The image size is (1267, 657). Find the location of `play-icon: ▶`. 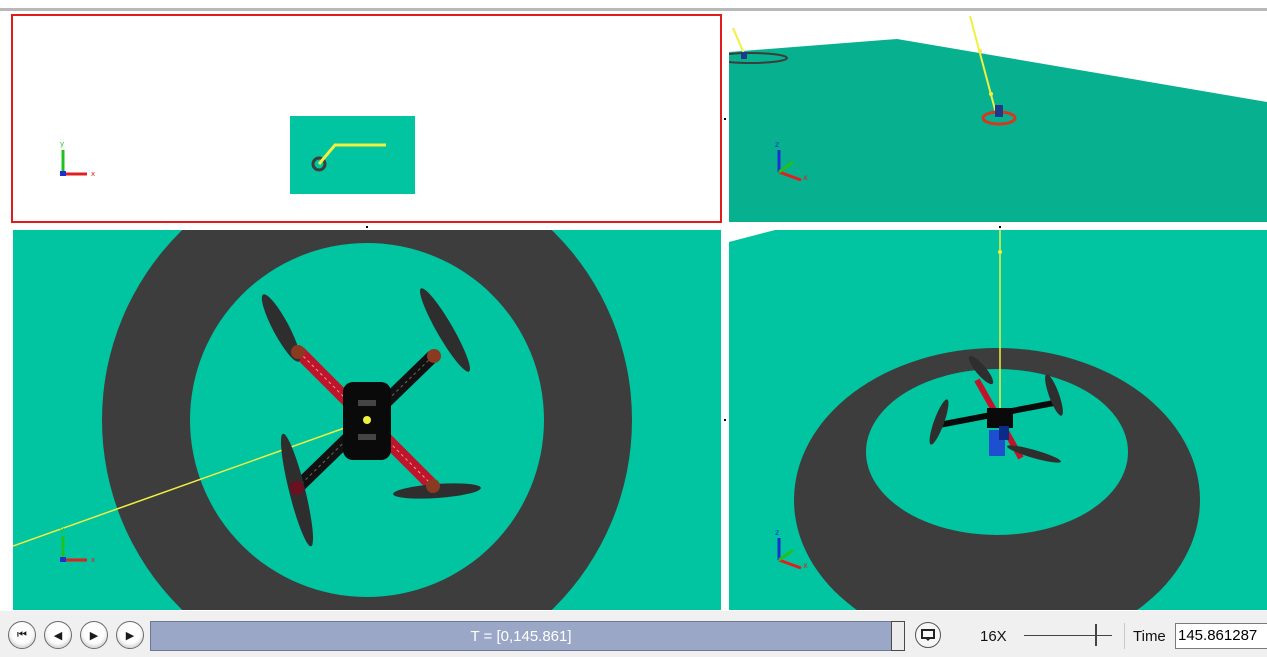

play-icon: ▶ is located at coordinates (94, 635).